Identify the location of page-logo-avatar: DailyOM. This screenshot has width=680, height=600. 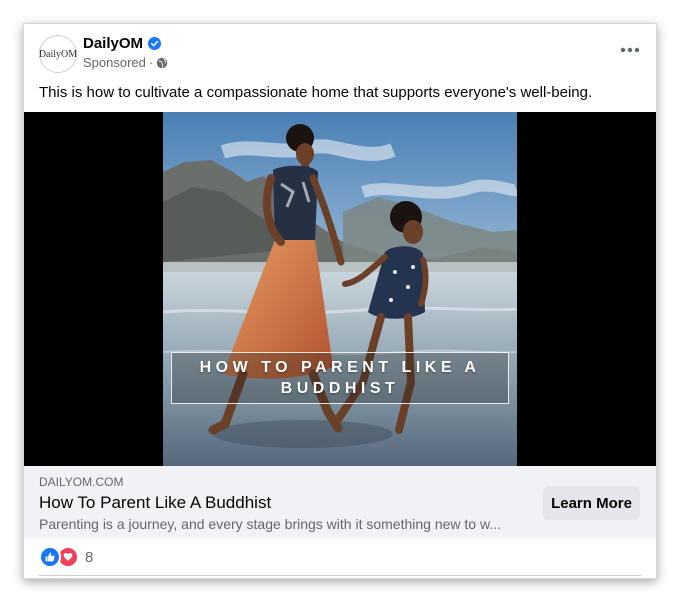
(58, 54).